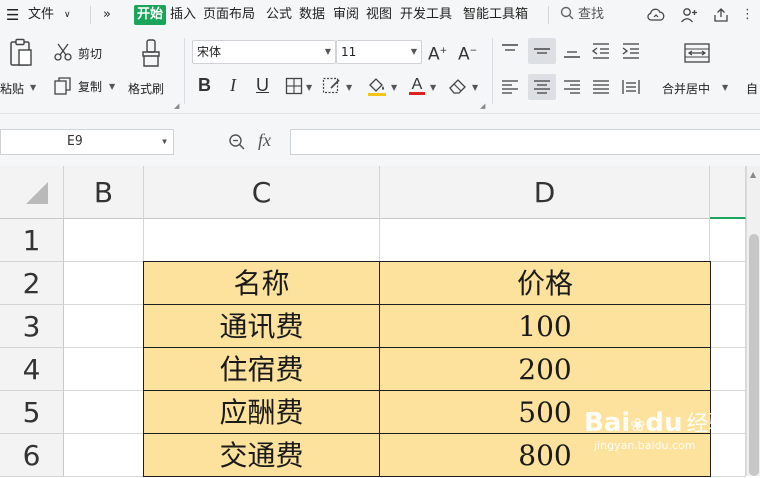 The width and height of the screenshot is (760, 478). I want to click on cell-e1, so click(728, 240).